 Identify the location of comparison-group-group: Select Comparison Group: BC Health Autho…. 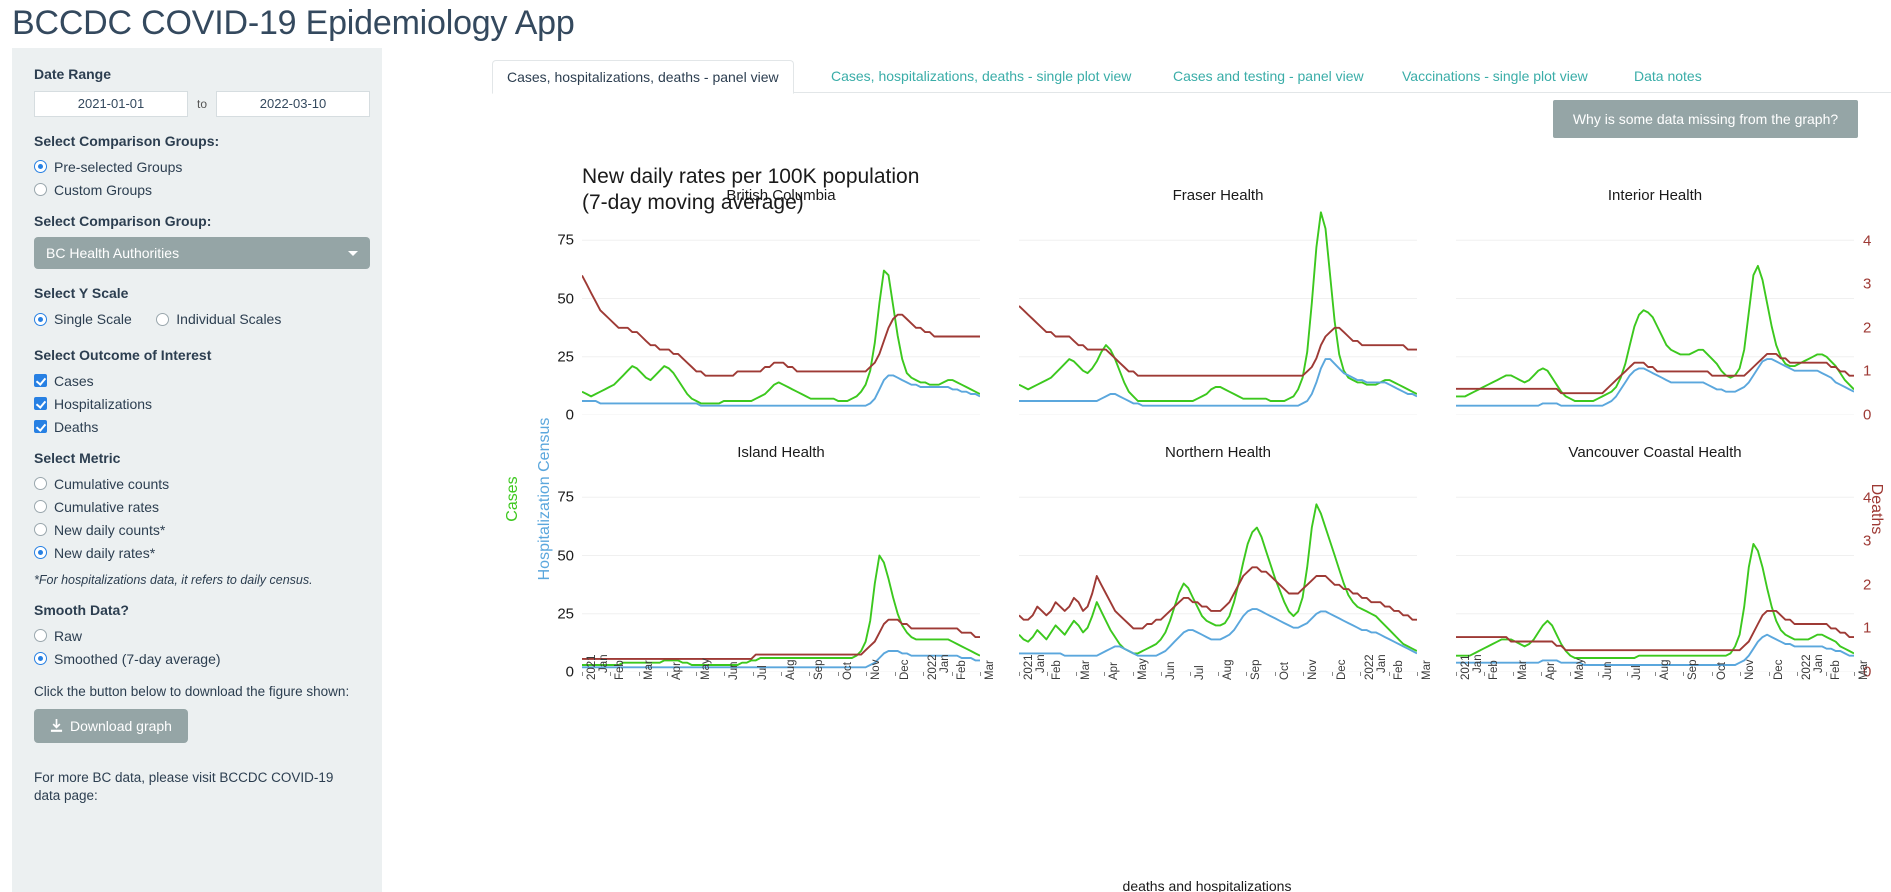
(202, 241).